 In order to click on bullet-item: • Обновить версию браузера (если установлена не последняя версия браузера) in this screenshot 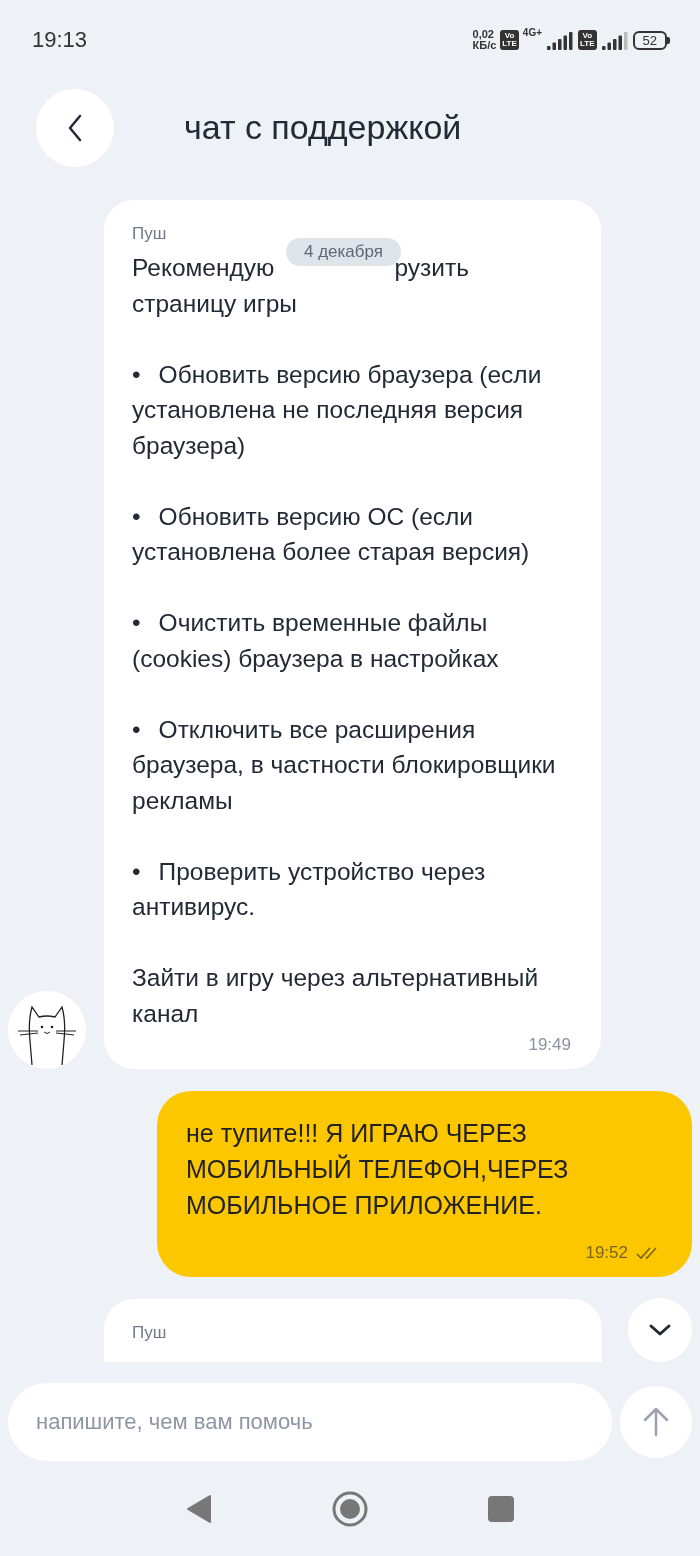, I will do `click(337, 410)`.